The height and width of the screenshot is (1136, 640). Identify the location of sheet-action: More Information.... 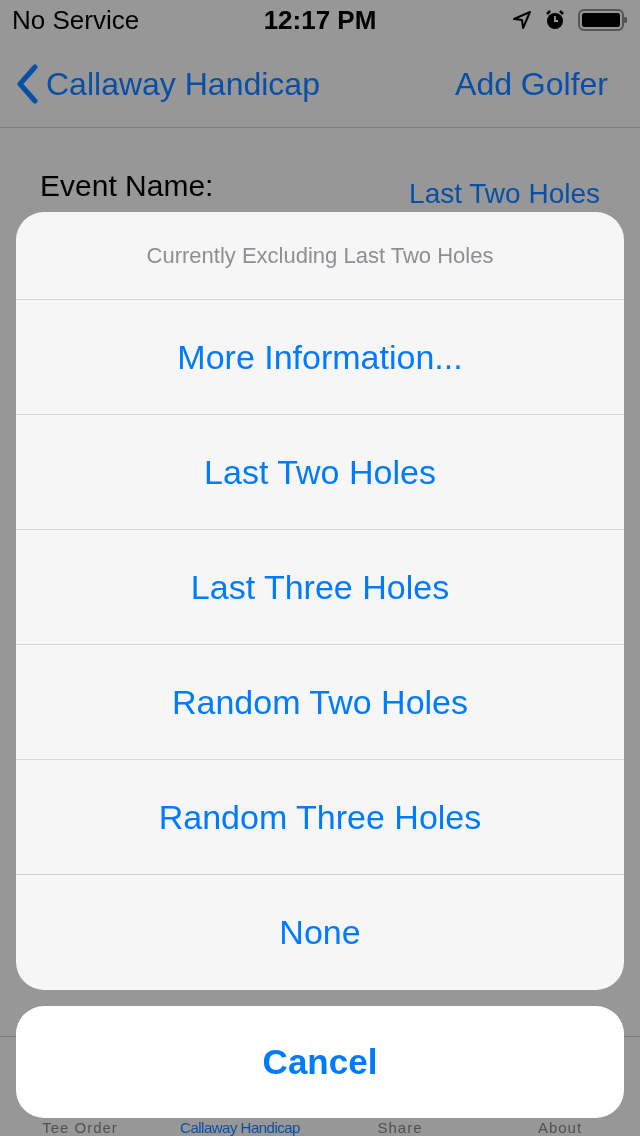
(320, 357).